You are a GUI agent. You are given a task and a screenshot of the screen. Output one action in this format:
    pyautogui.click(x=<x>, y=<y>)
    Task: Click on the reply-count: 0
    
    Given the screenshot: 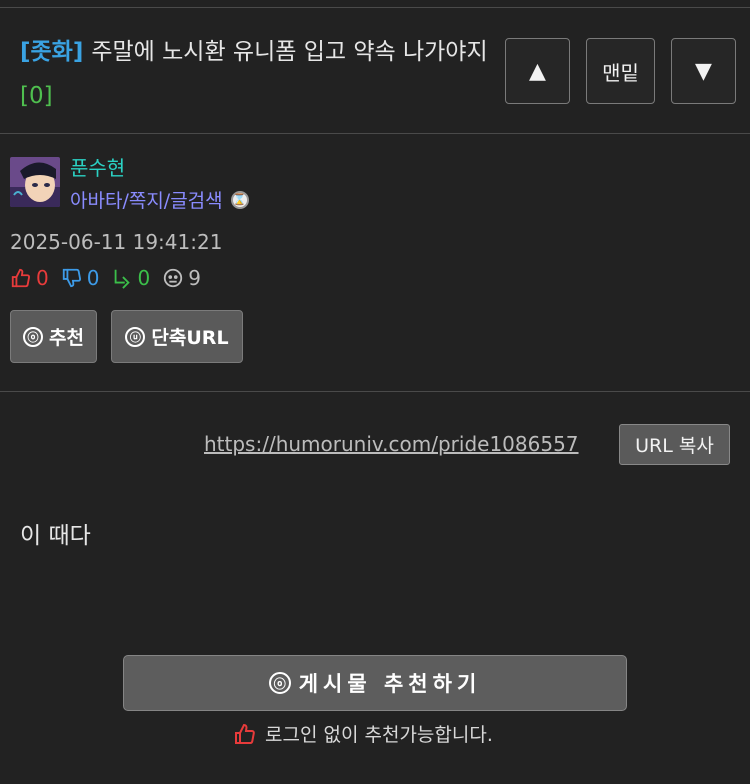 What is the action you would take?
    pyautogui.click(x=130, y=278)
    